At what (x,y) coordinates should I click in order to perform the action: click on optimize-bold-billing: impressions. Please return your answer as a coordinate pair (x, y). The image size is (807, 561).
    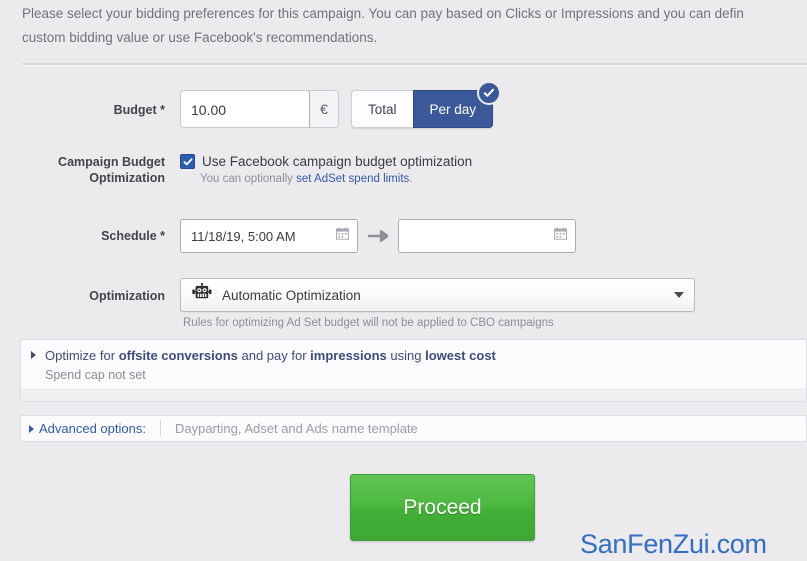
    Looking at the image, I should click on (348, 355).